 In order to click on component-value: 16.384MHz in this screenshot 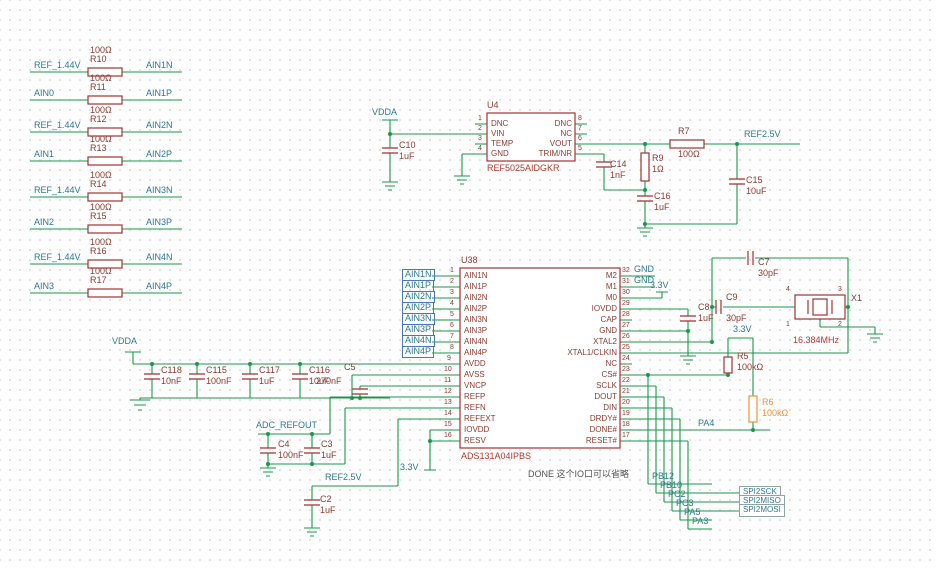, I will do `click(816, 340)`.